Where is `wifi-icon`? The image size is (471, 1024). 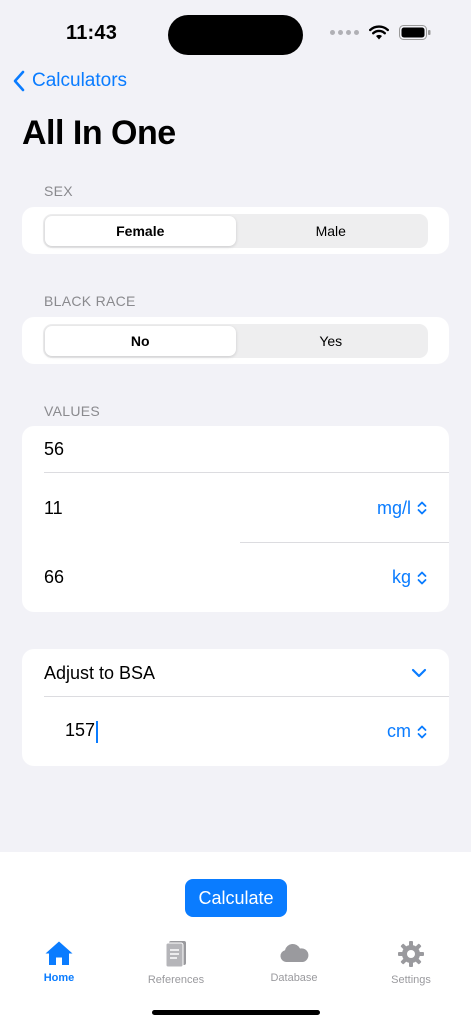
wifi-icon is located at coordinates (379, 32).